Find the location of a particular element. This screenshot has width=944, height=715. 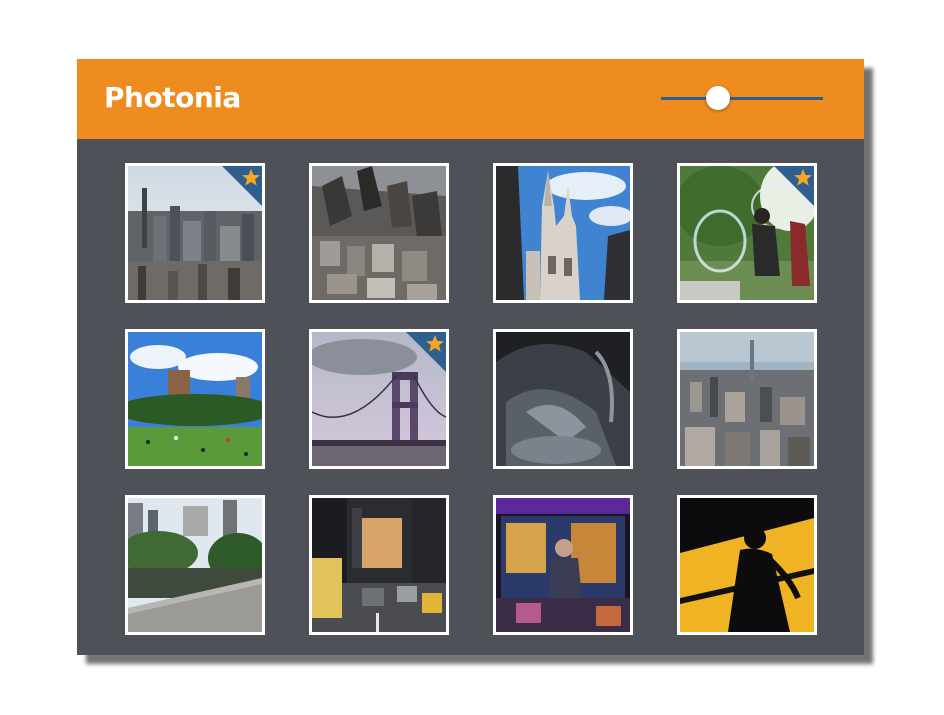

photo-cathedral-spires is located at coordinates (563, 233).